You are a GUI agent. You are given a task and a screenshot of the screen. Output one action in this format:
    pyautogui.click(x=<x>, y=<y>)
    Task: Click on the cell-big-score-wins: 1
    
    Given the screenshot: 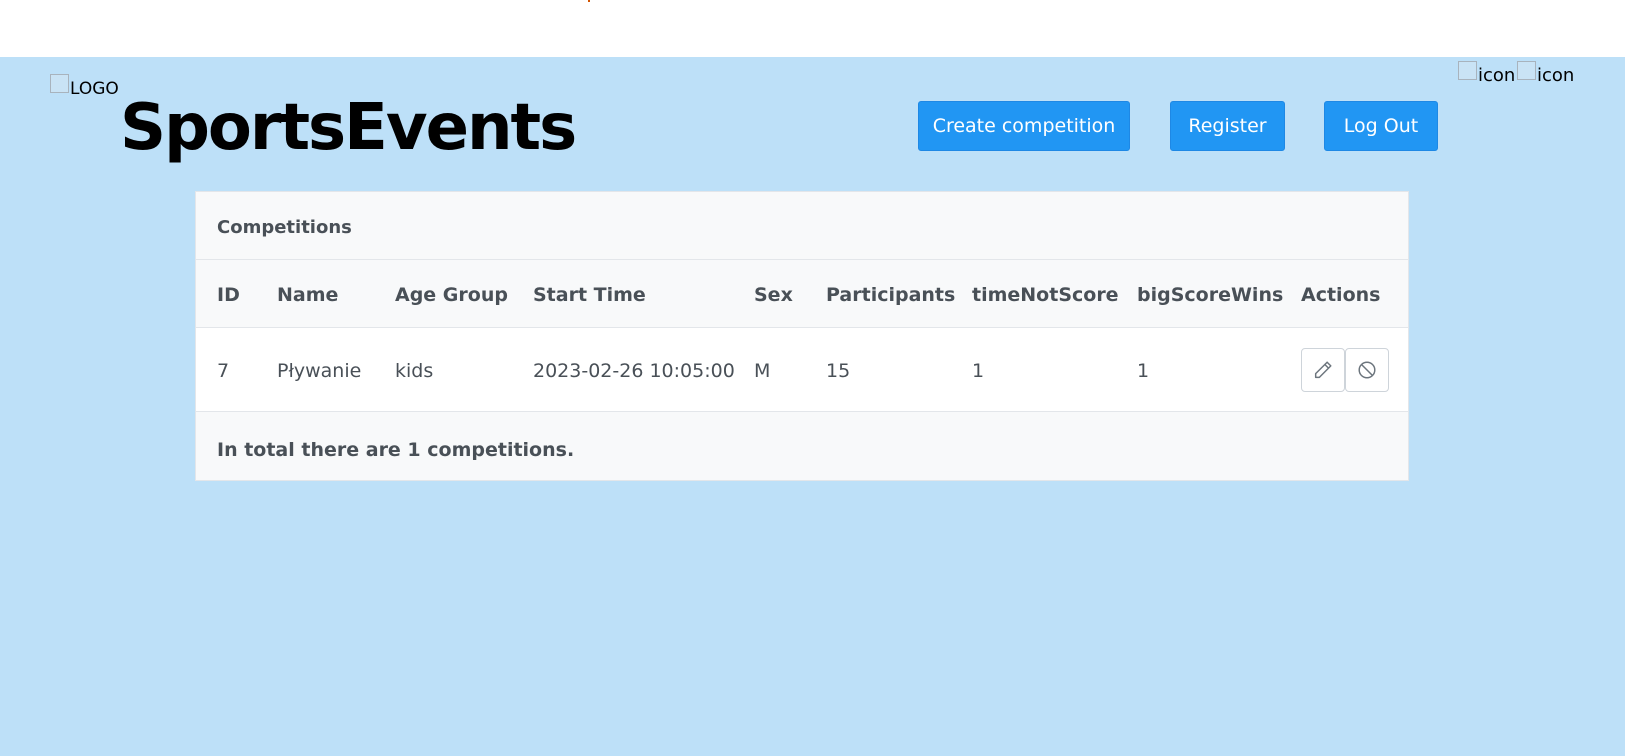 What is the action you would take?
    pyautogui.click(x=1143, y=371)
    